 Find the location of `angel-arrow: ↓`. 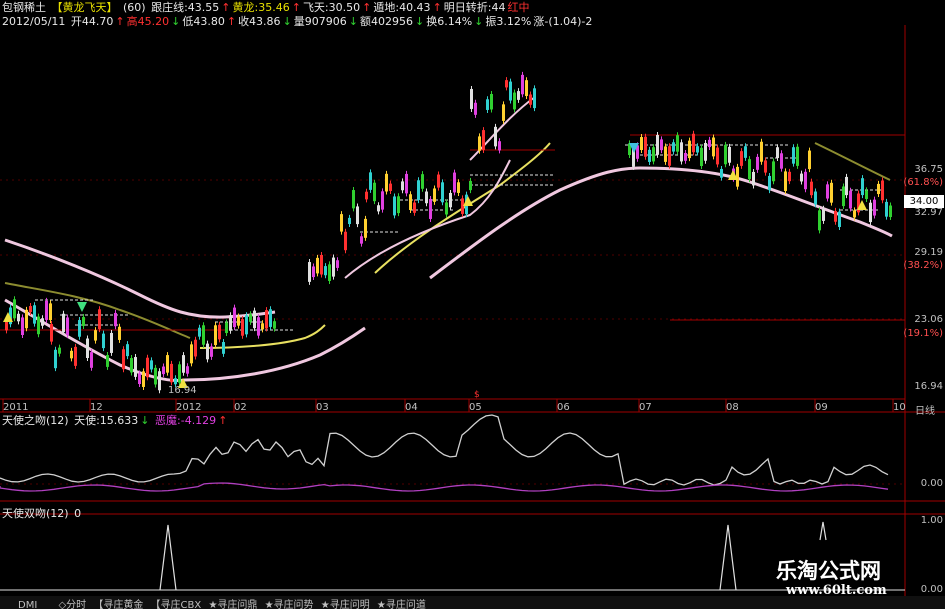

angel-arrow: ↓ is located at coordinates (144, 420).